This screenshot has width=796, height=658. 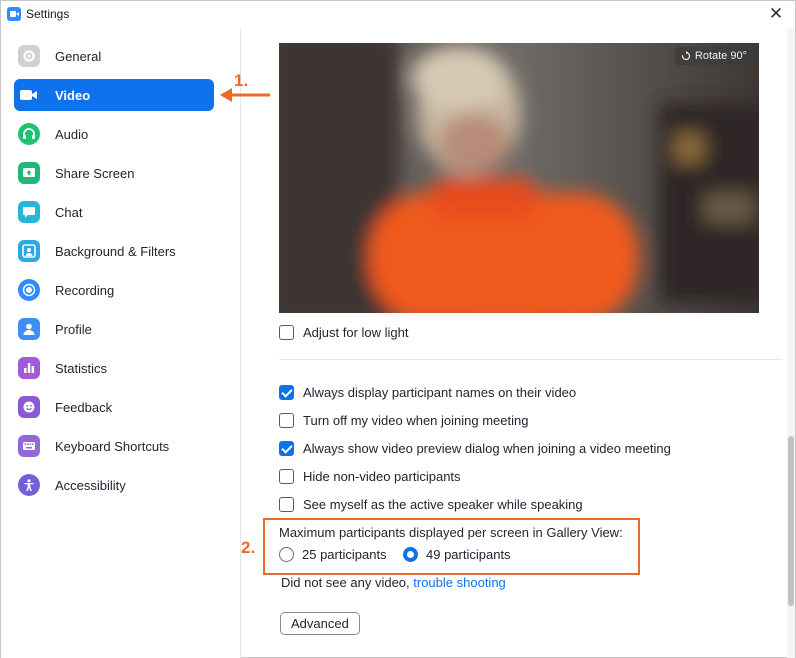 What do you see at coordinates (95, 173) in the screenshot?
I see `sidebar-item-label: Share Screen` at bounding box center [95, 173].